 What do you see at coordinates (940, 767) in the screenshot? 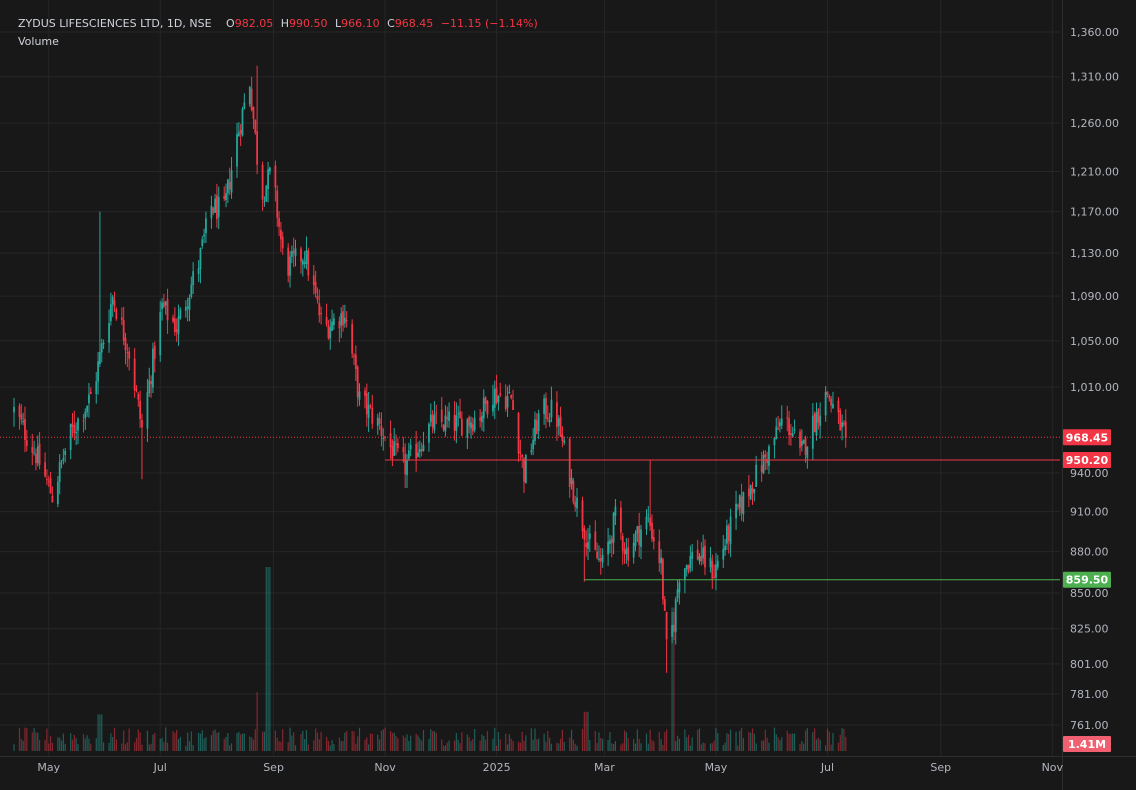
I see `x-tick-label: Sep` at bounding box center [940, 767].